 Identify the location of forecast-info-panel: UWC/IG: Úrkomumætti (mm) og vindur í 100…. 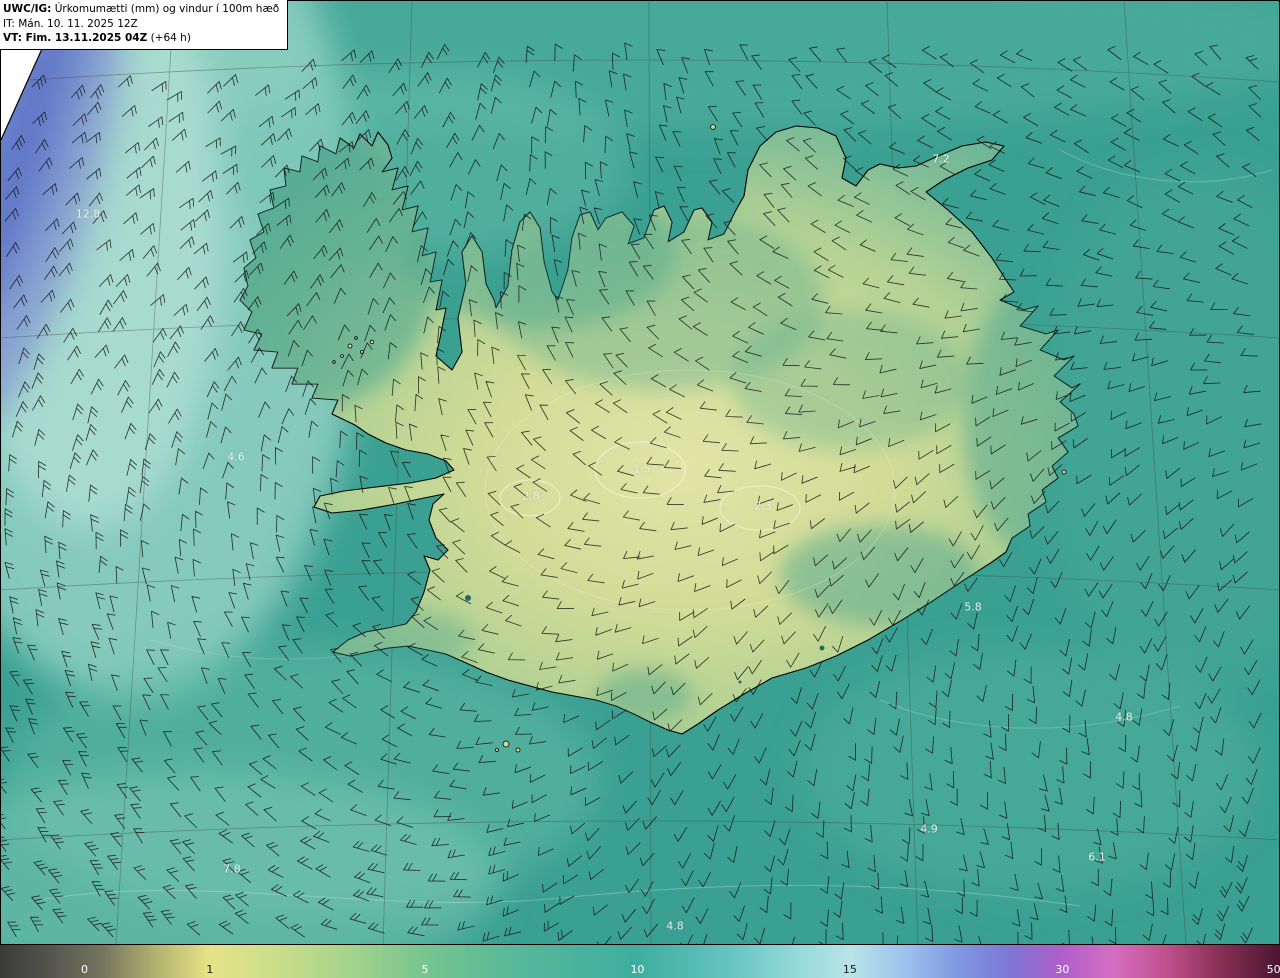
(144, 25).